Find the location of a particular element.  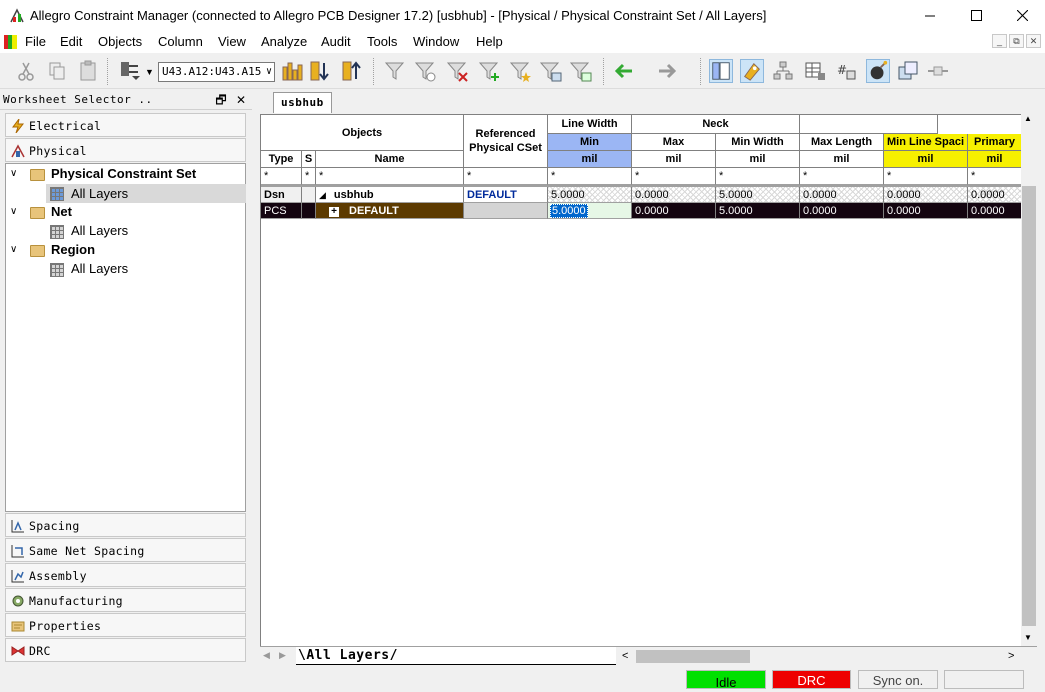

filter-grid-icon is located at coordinates (550, 71).